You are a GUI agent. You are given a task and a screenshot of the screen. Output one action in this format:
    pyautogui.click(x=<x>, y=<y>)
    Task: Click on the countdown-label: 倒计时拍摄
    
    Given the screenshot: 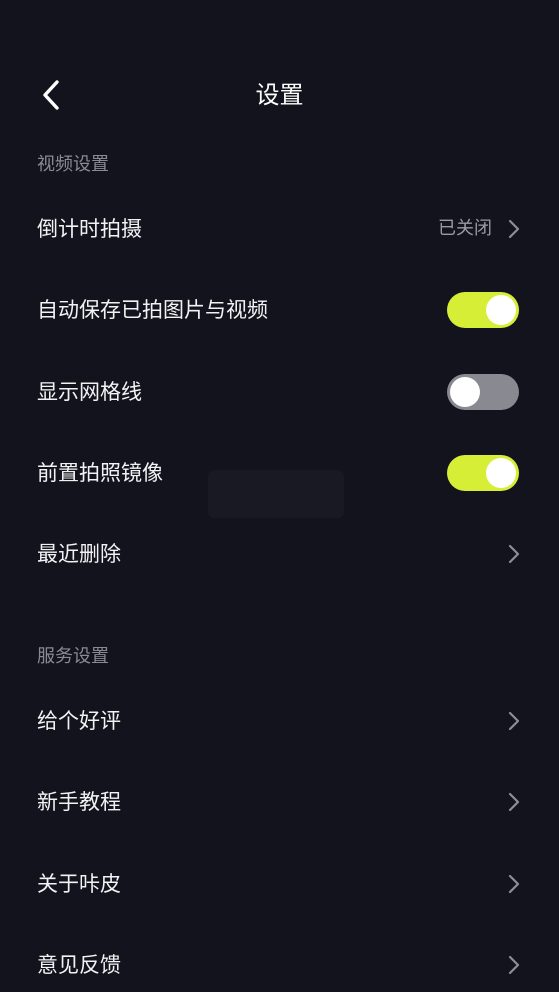 What is the action you would take?
    pyautogui.click(x=89, y=229)
    